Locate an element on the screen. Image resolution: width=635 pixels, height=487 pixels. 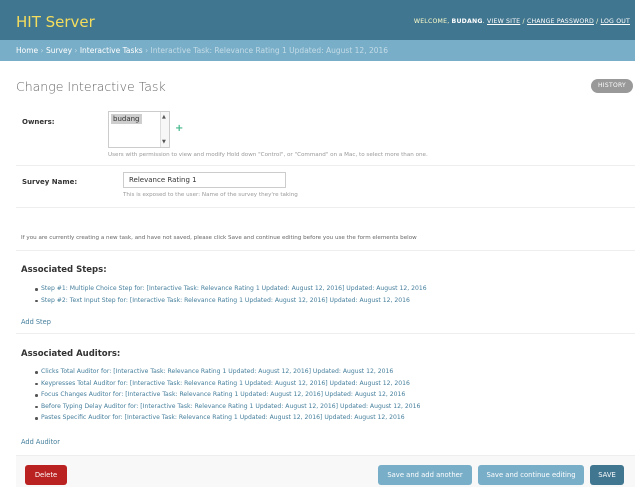
survey-name-row: Survey Name: is located at coordinates (325, 187).